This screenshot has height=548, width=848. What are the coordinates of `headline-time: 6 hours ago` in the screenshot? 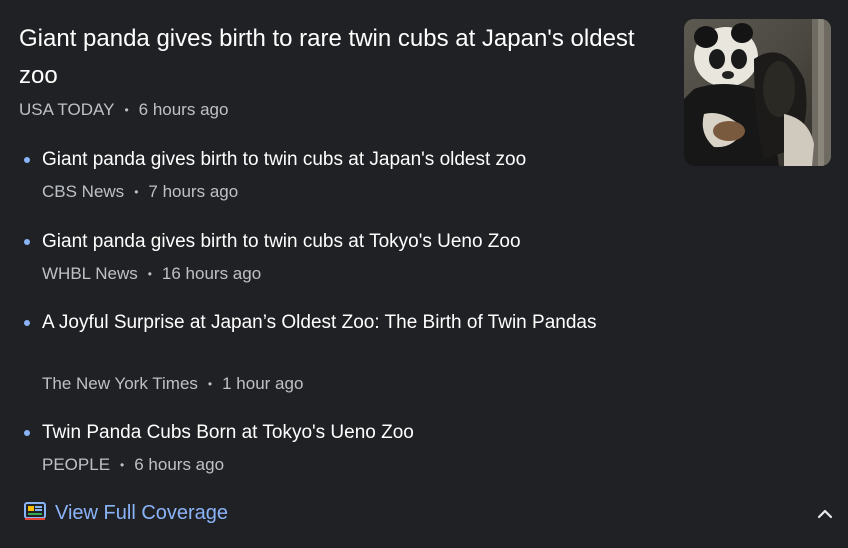 It's located at (183, 109).